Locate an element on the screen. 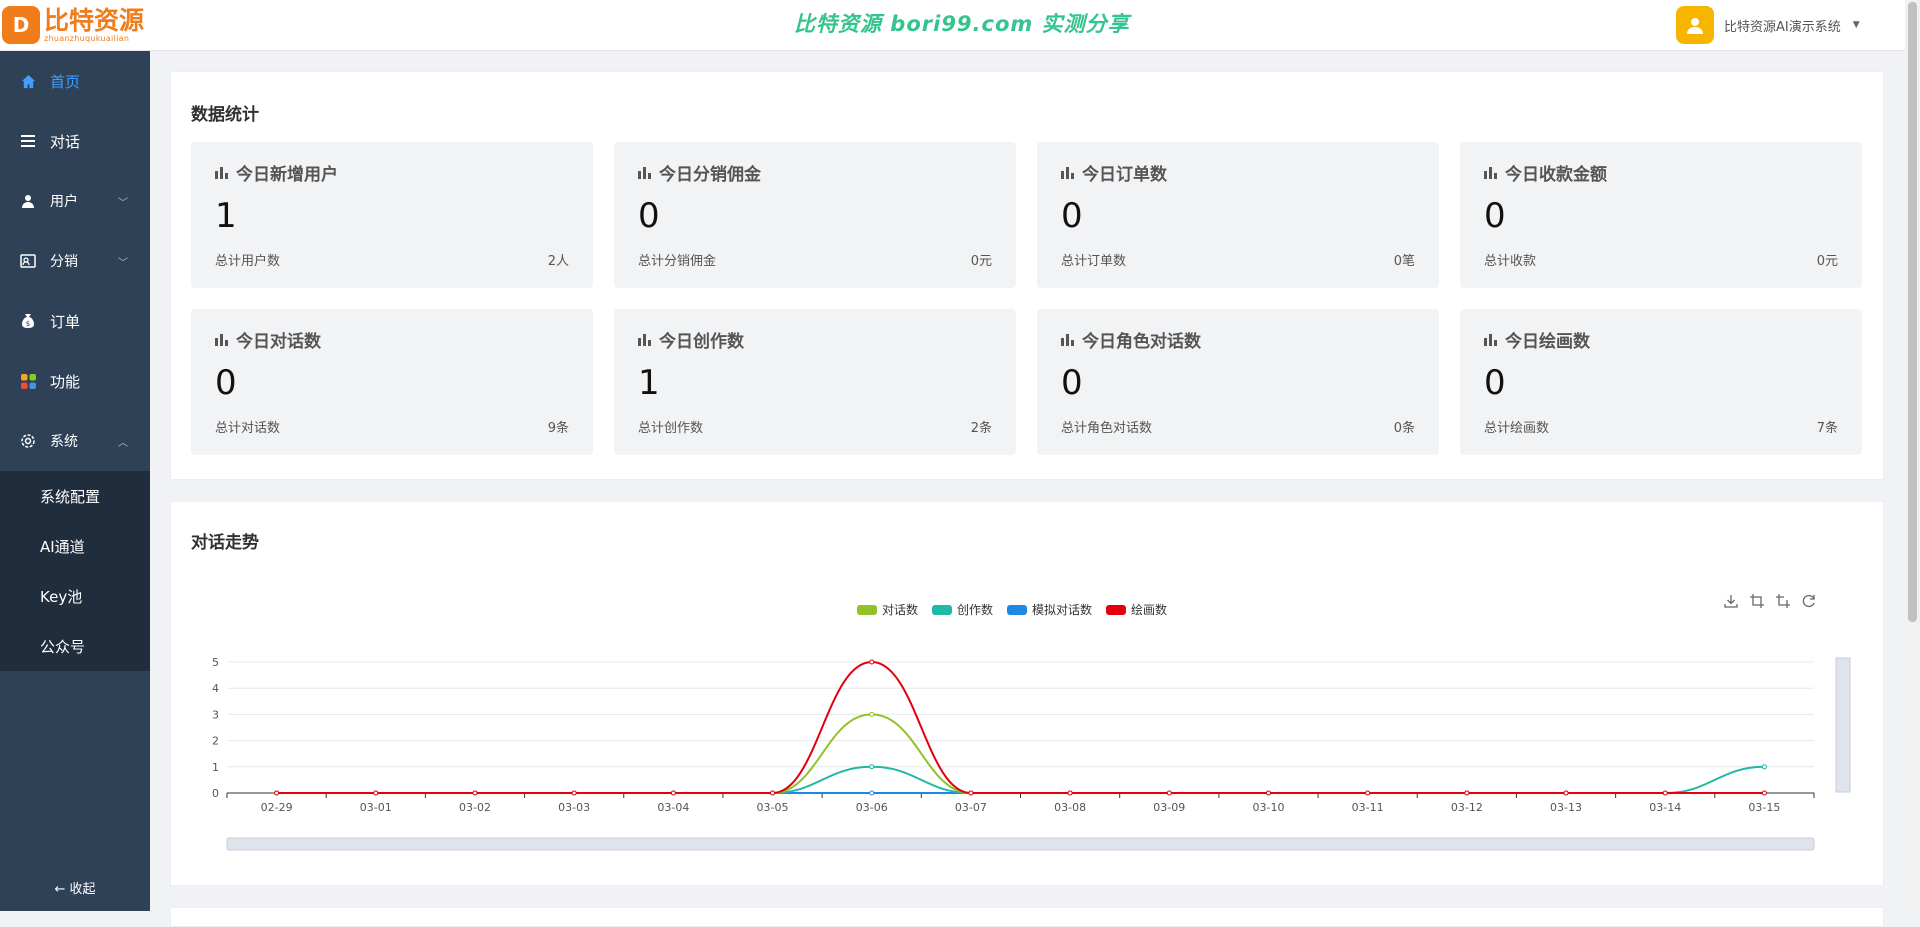 This screenshot has width=1920, height=927. stat-card: 今日绘画数 0 总计绘画数 7条 is located at coordinates (1661, 382).